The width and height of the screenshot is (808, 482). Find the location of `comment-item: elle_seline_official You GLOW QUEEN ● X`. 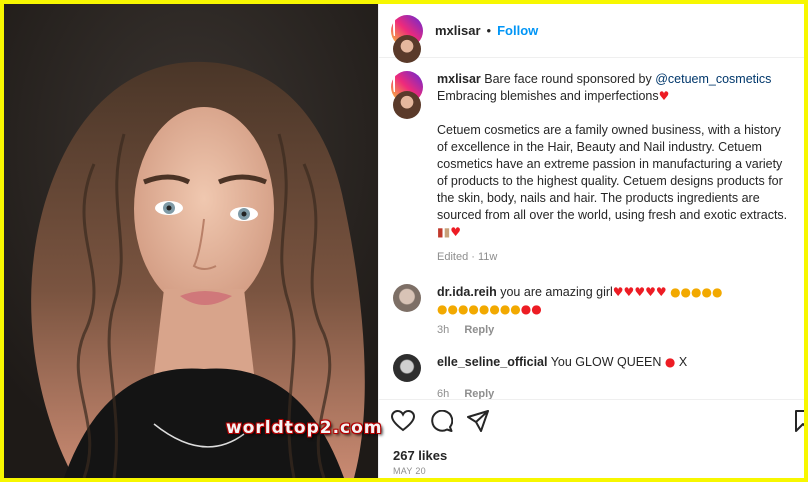

comment-item: elle_seline_official You GLOW QUEEN ● X is located at coordinates (592, 368).